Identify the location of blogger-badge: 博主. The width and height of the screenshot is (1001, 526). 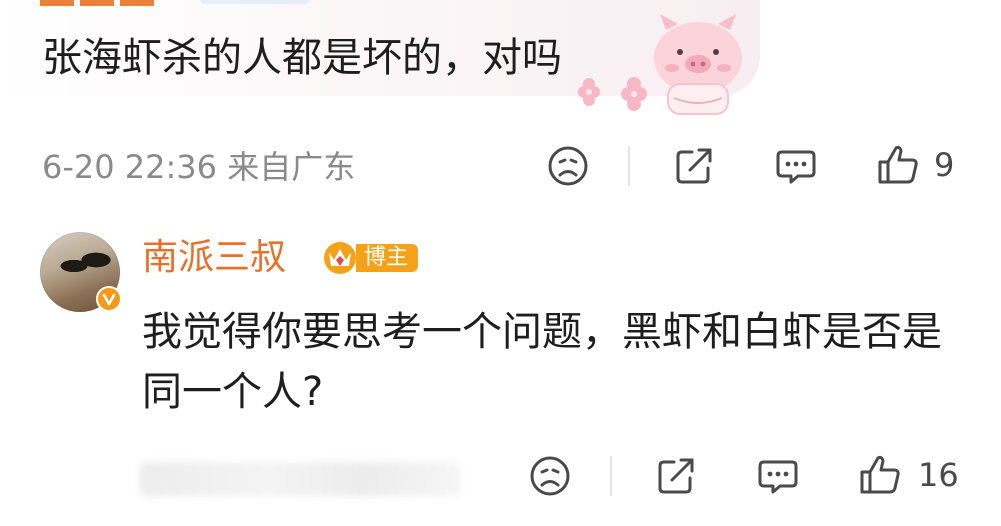
(369, 258).